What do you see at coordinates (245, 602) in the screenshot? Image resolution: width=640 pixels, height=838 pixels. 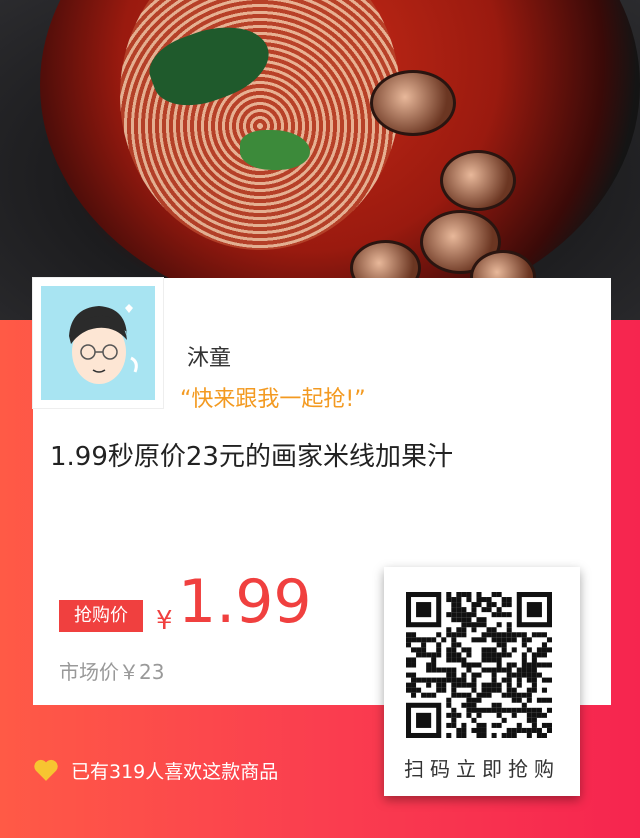 I see `sale-price: 1.99` at bounding box center [245, 602].